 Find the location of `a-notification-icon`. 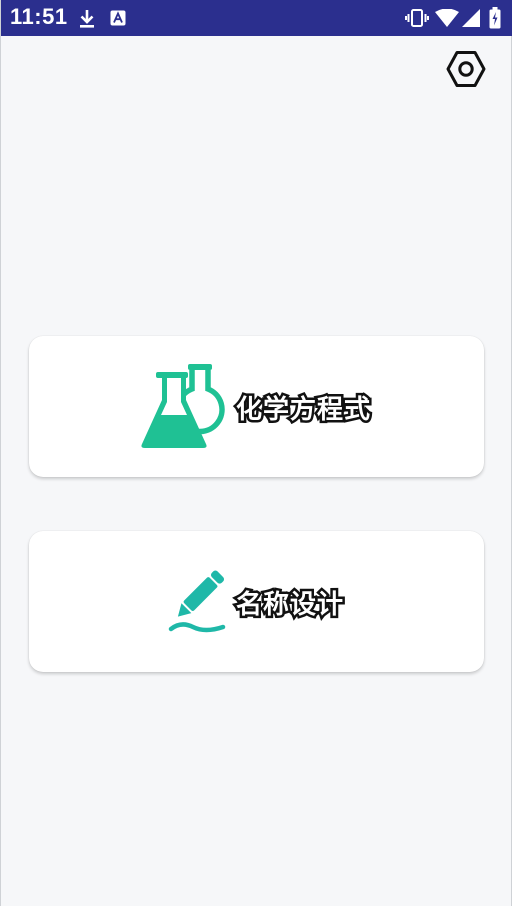

a-notification-icon is located at coordinates (118, 18).